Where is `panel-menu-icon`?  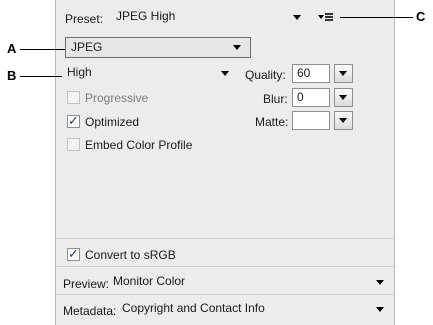 panel-menu-icon is located at coordinates (326, 17).